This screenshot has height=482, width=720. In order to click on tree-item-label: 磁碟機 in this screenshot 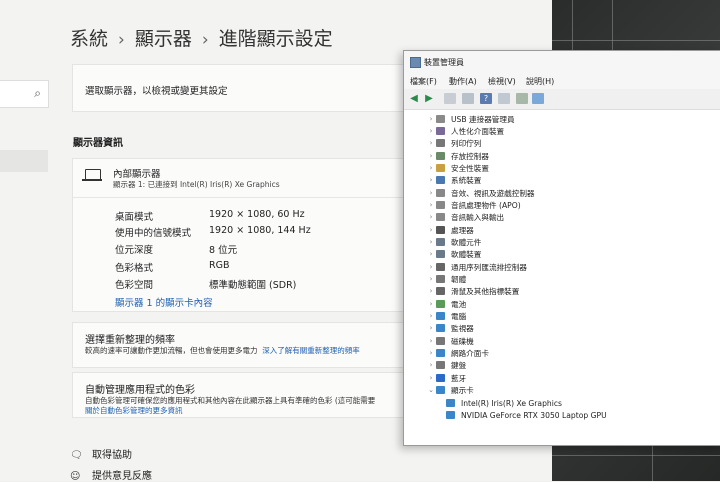, I will do `click(462, 341)`.